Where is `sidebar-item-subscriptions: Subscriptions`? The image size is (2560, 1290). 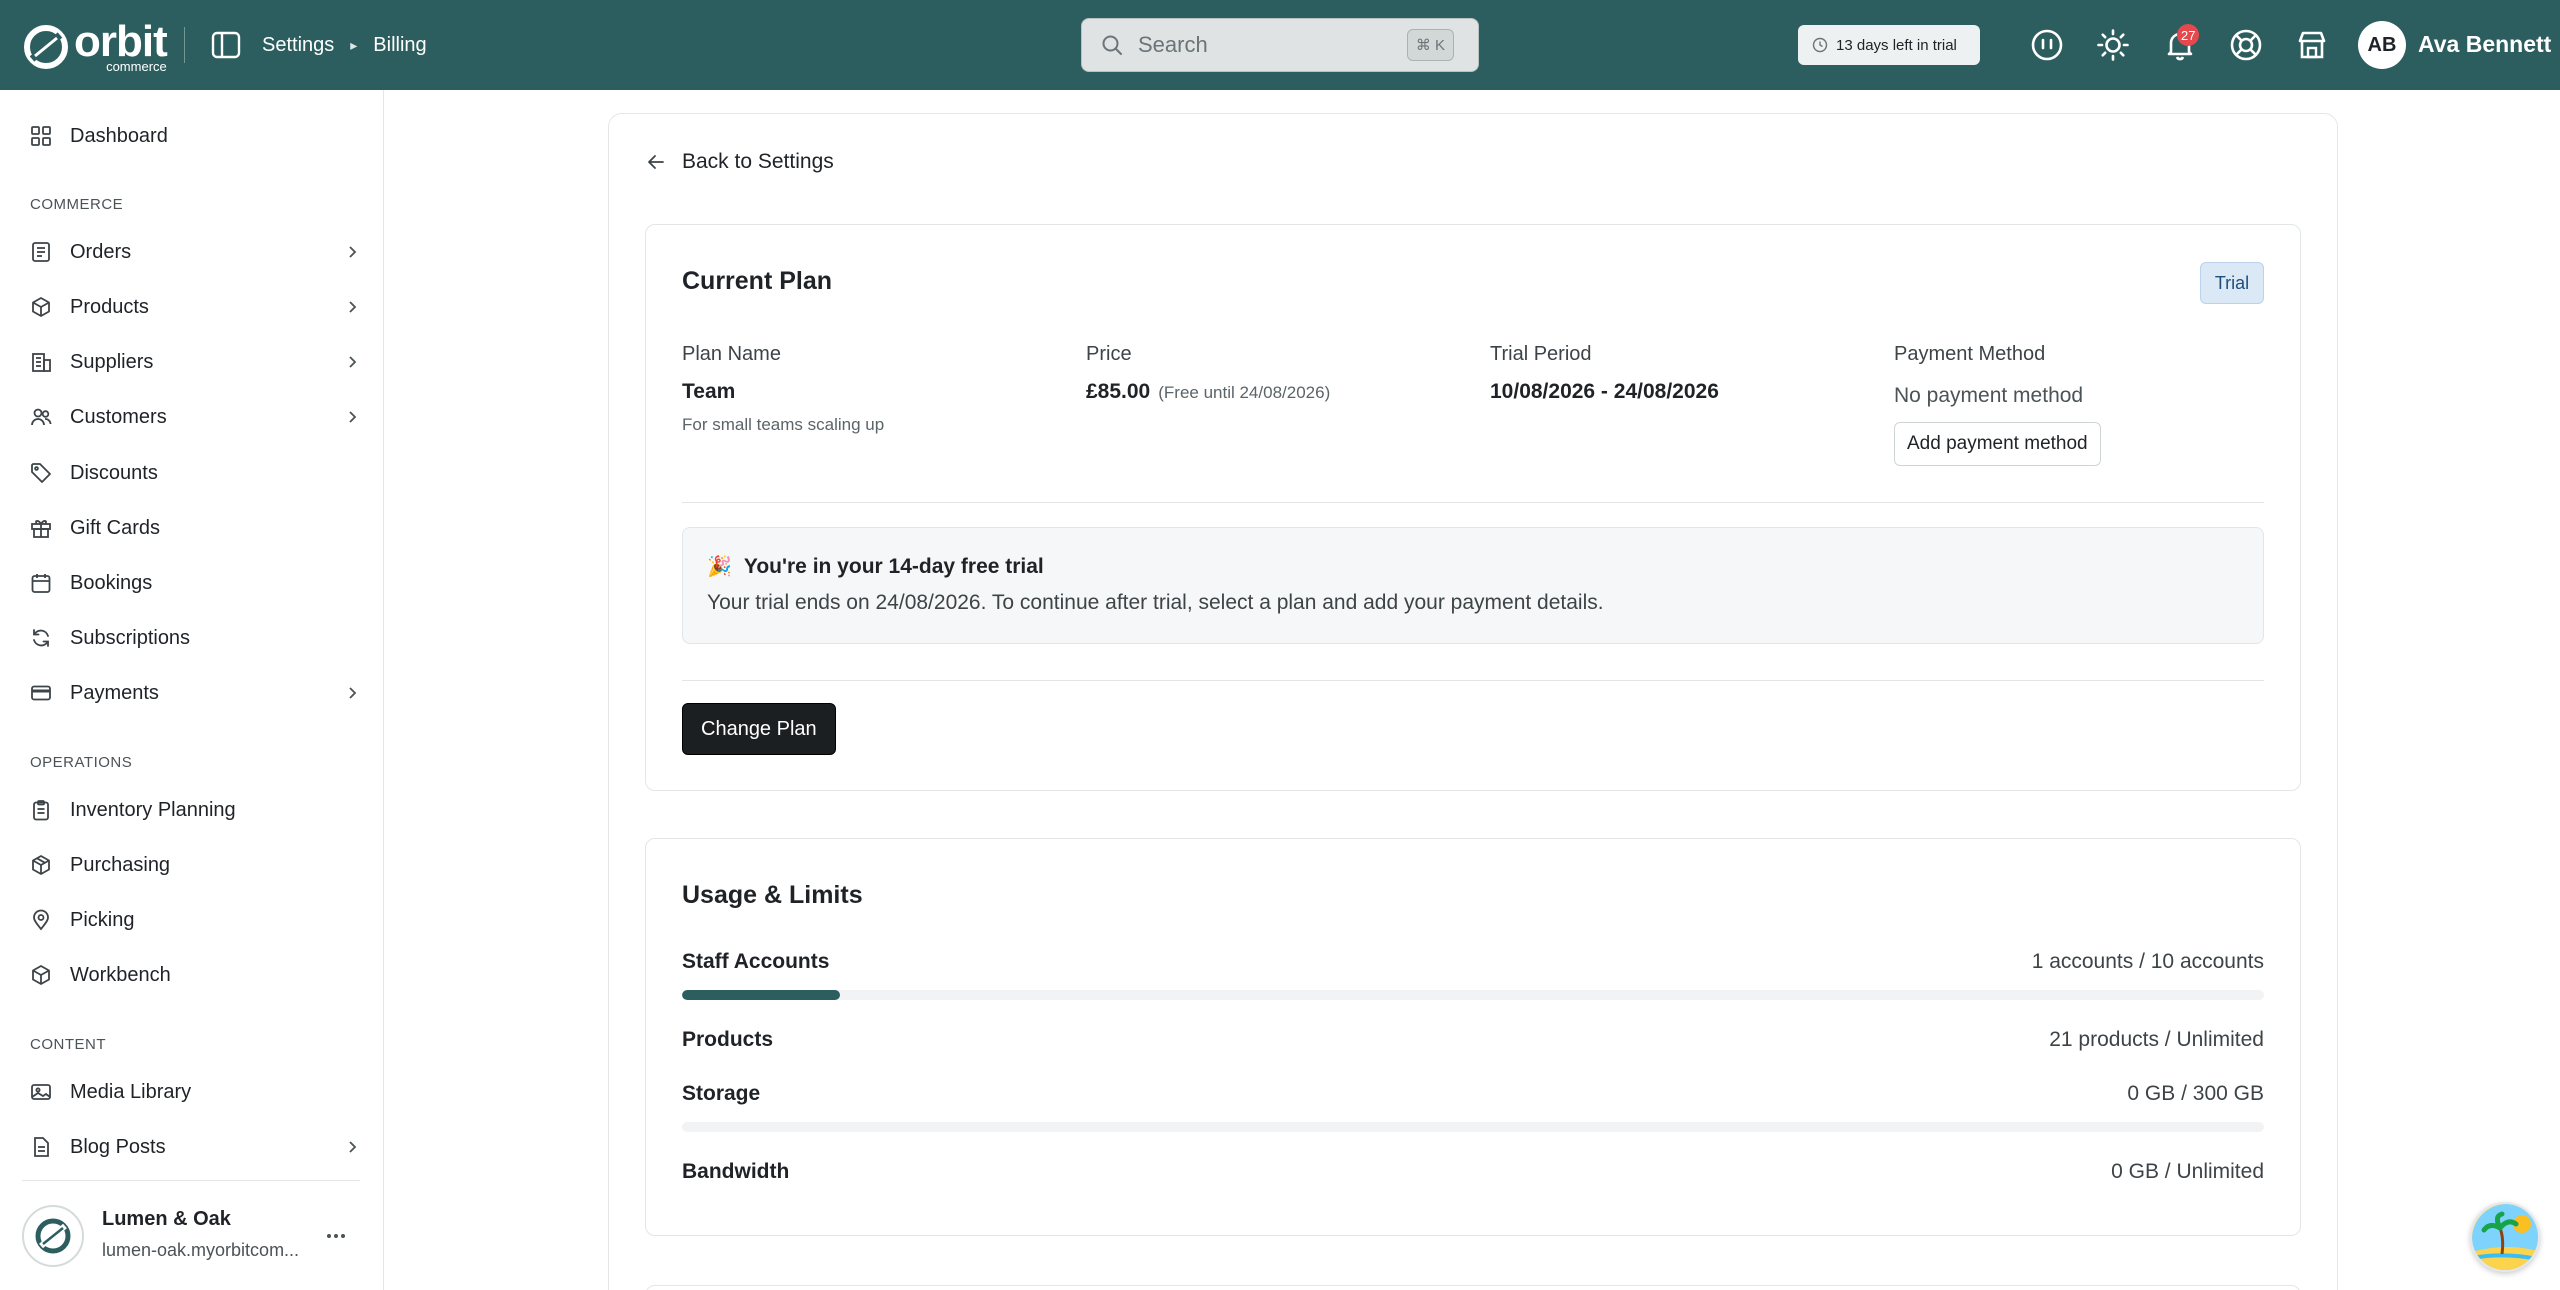 sidebar-item-subscriptions: Subscriptions is located at coordinates (195, 638).